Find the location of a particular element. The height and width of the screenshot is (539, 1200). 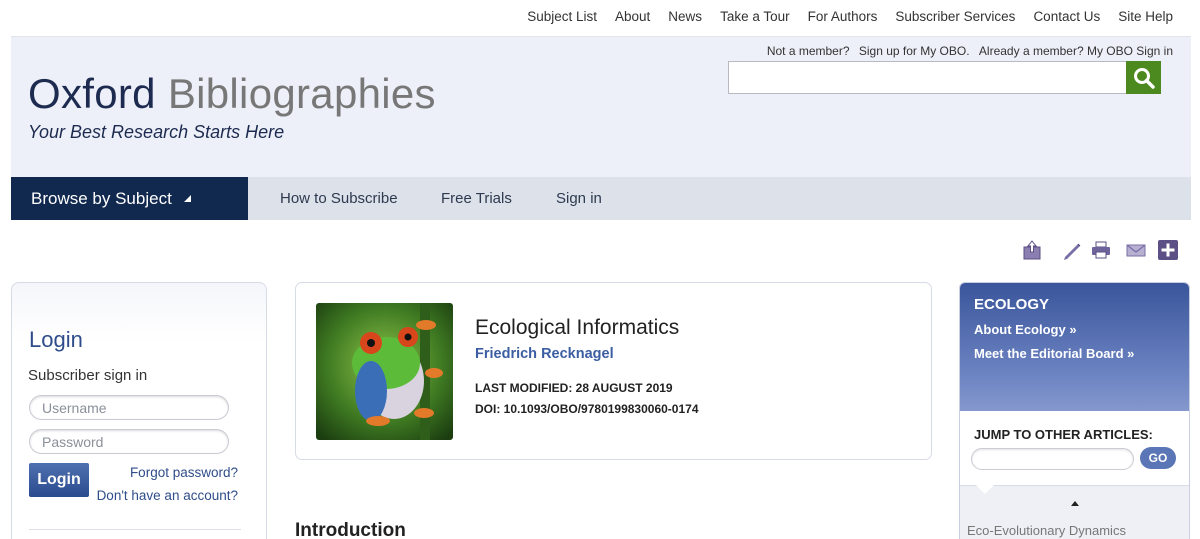

topnav-for-authors: For Authors is located at coordinates (843, 16).